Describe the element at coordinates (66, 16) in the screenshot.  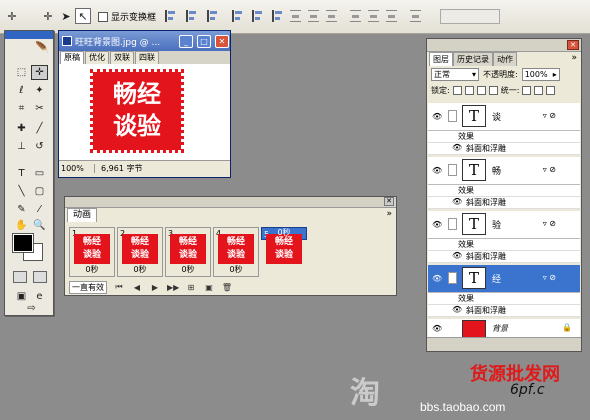
I see `arrow-icon: ➤` at that location.